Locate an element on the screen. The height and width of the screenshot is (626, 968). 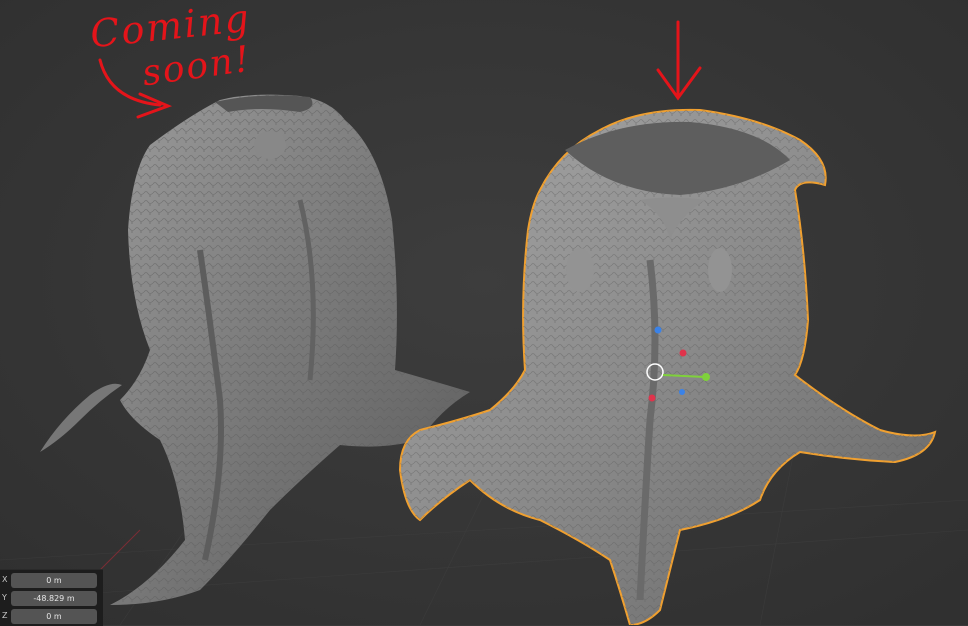
gizmo-x-handle is located at coordinates (683, 353).